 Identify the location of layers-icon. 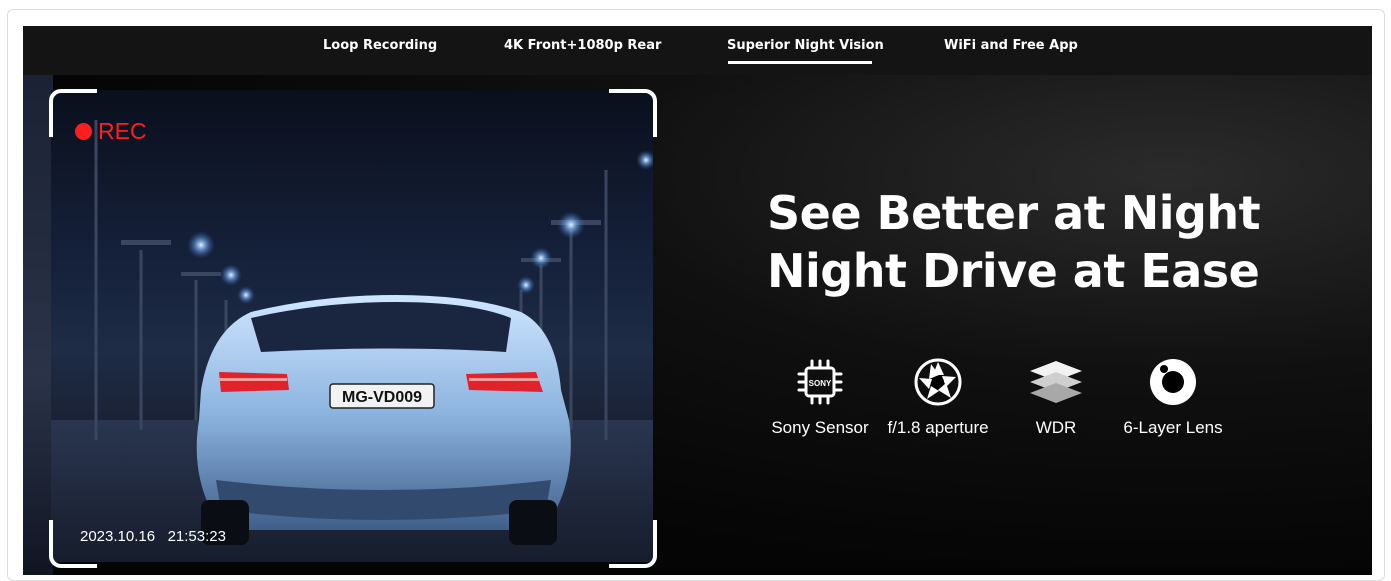
(1056, 382).